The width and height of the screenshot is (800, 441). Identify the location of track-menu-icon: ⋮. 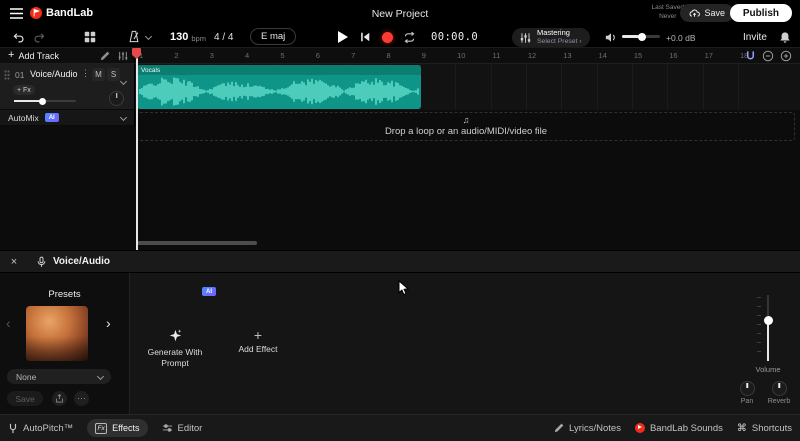
(85, 73).